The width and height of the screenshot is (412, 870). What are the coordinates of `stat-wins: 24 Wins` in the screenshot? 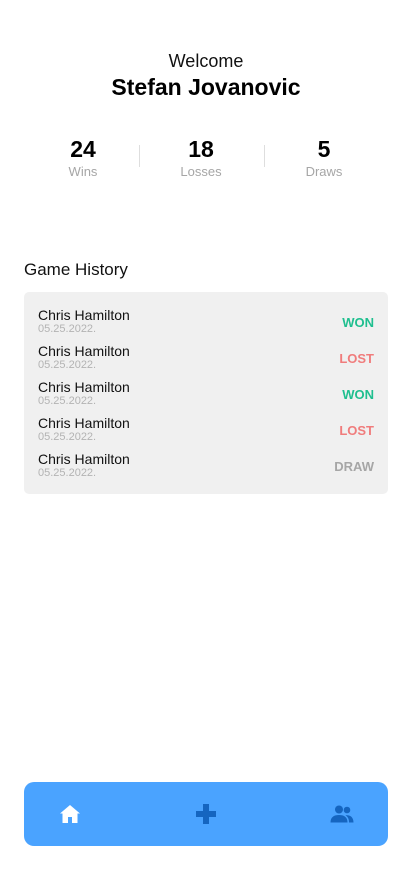 It's located at (83, 157).